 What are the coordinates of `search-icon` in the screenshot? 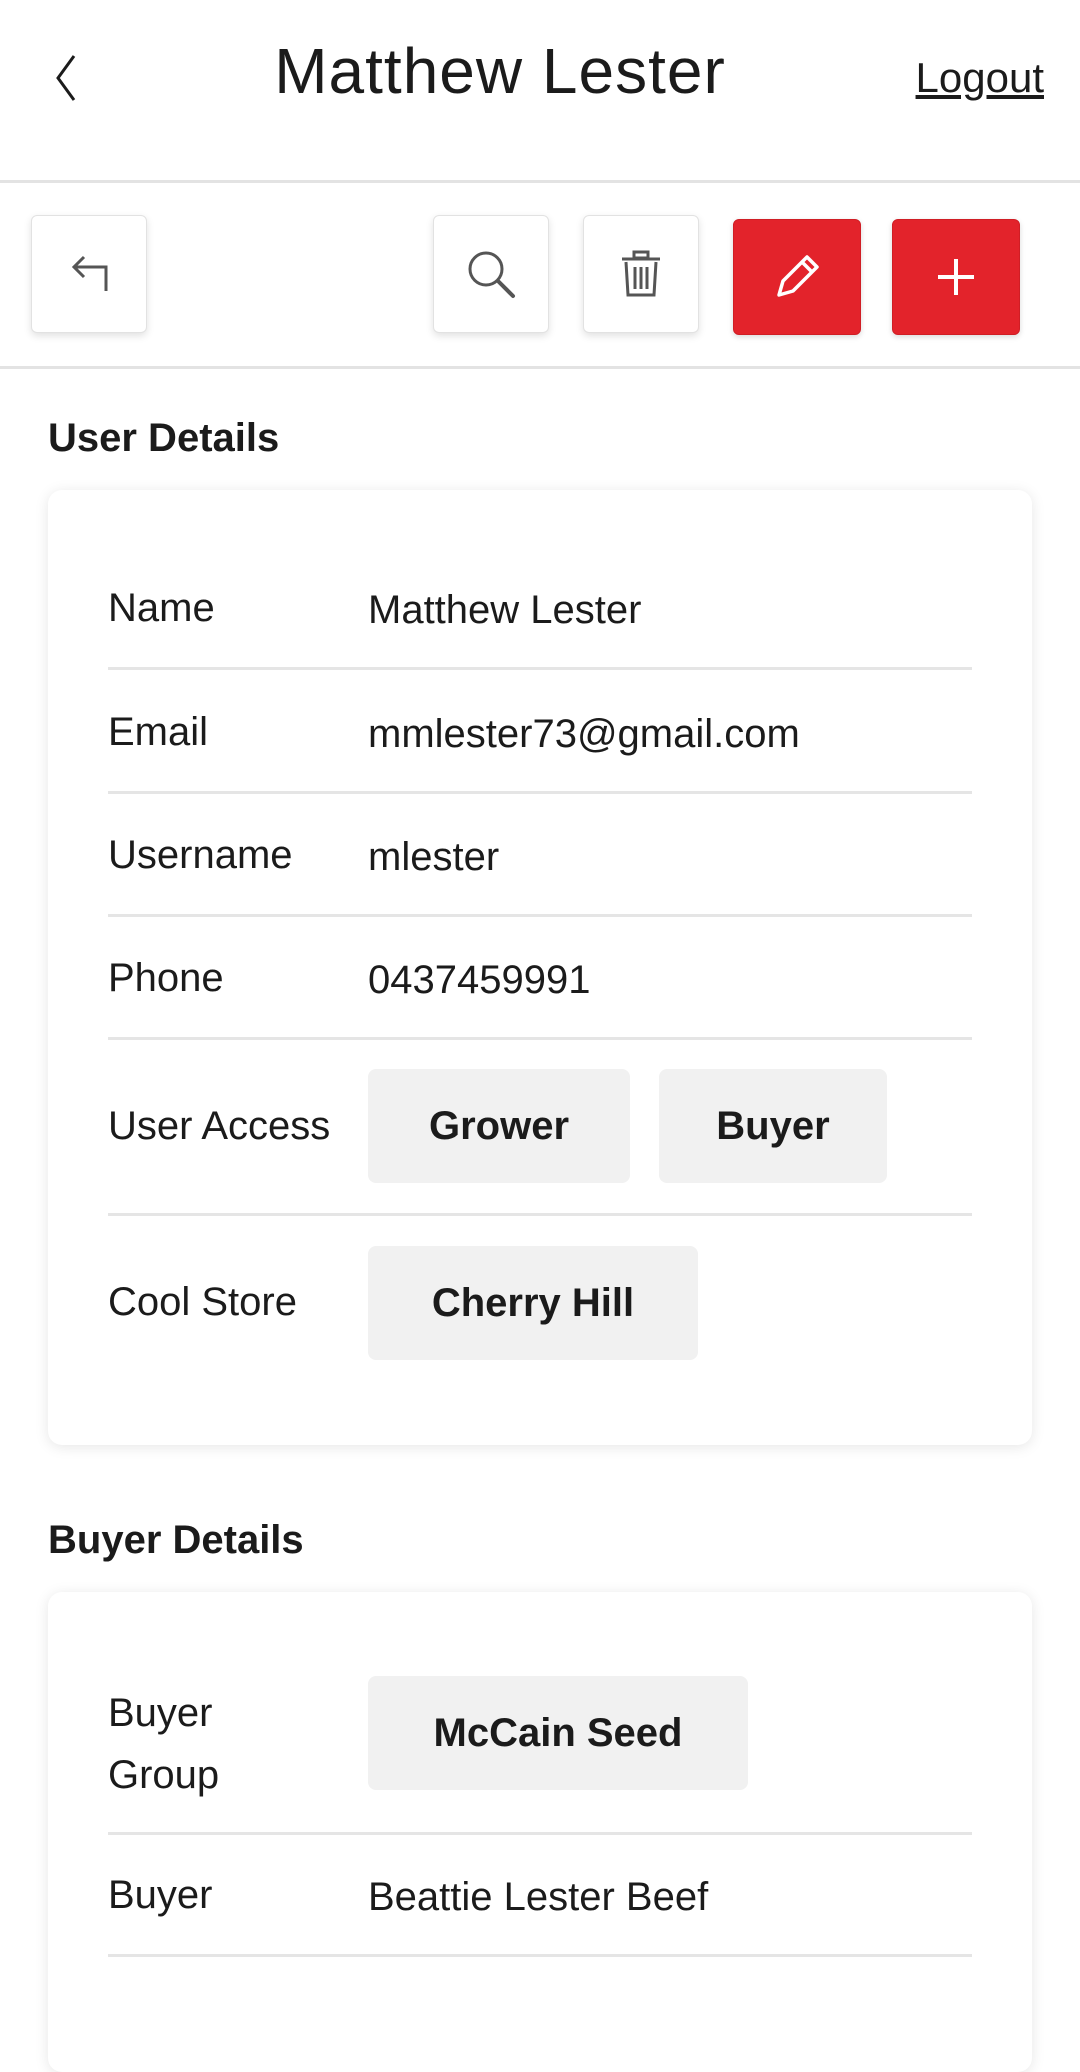 It's located at (491, 274).